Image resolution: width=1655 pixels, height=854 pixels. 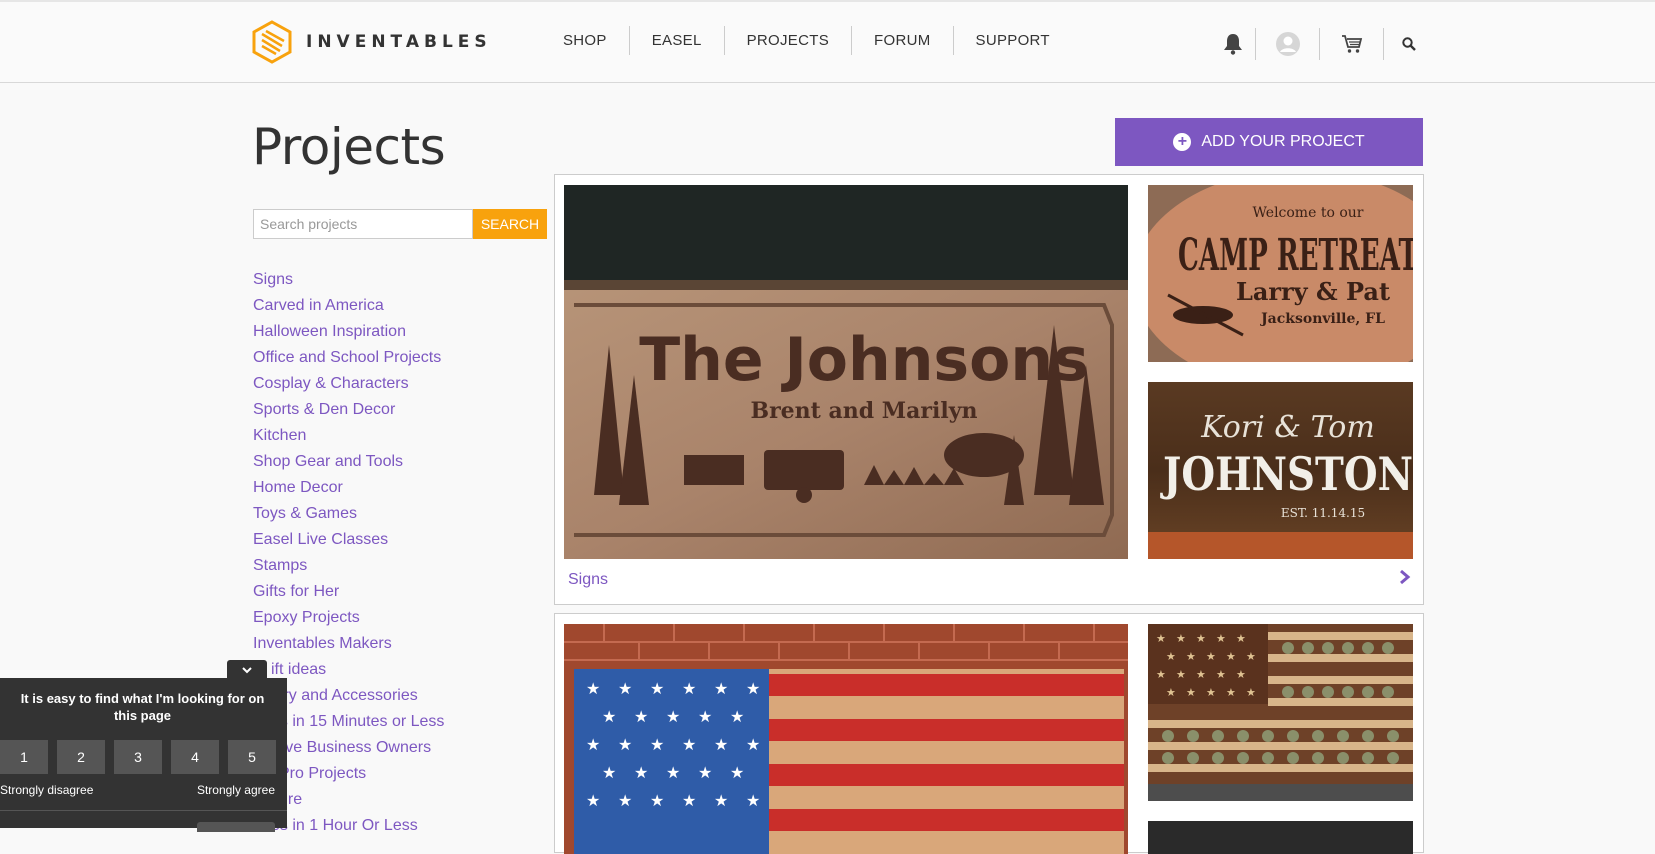 I want to click on category-link-halloween: Halloween Inspiration, so click(x=348, y=333).